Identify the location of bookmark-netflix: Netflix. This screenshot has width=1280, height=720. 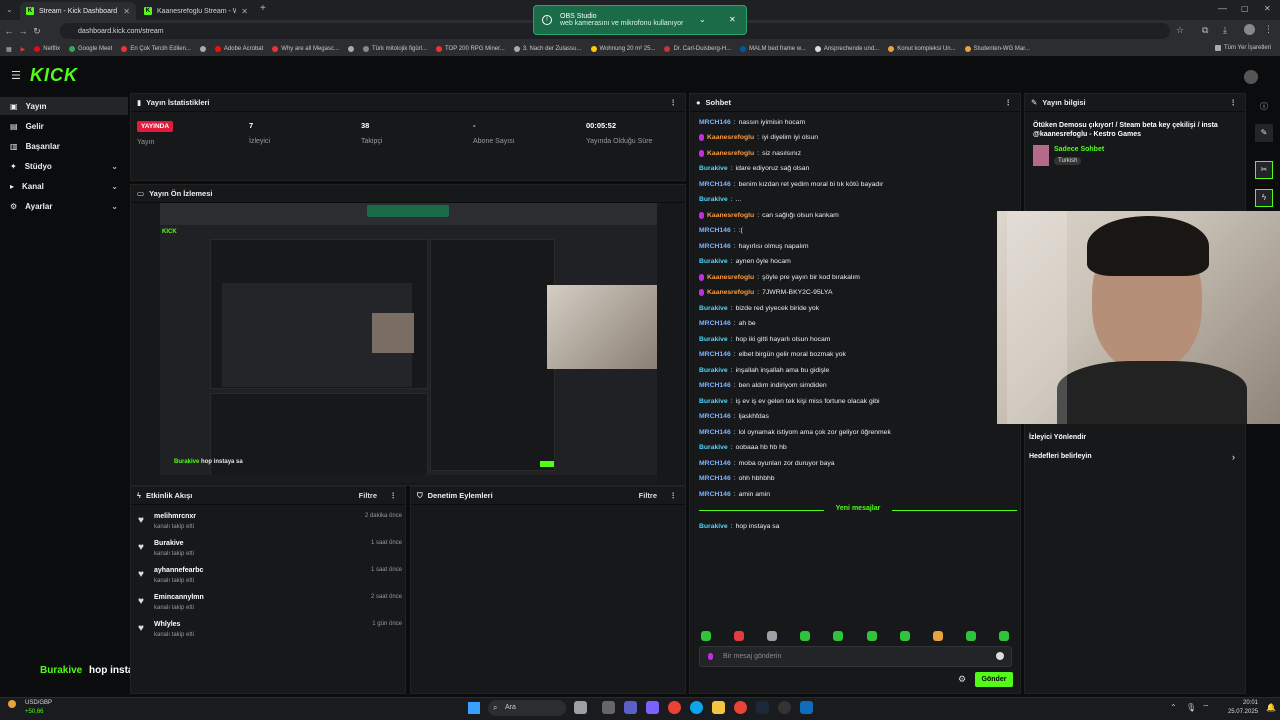
(47, 49).